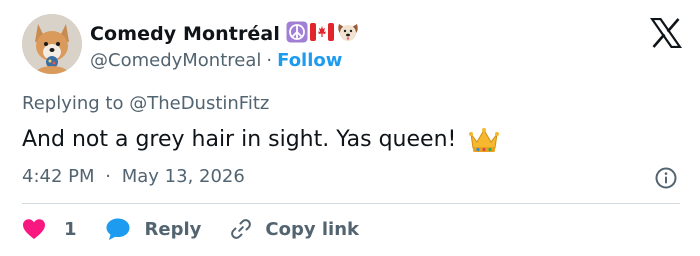 Image resolution: width=700 pixels, height=256 pixels. Describe the element at coordinates (73, 103) in the screenshot. I see `replying-prefix: Replying to` at that location.